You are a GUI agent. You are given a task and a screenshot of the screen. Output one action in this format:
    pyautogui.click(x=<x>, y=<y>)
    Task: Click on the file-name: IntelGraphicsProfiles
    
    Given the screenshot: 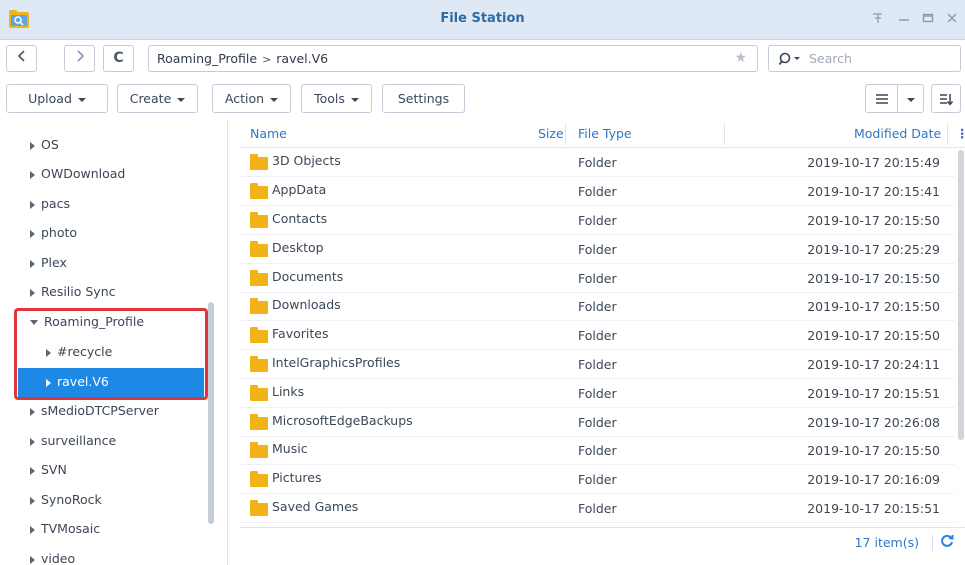 What is the action you would take?
    pyautogui.click(x=336, y=362)
    